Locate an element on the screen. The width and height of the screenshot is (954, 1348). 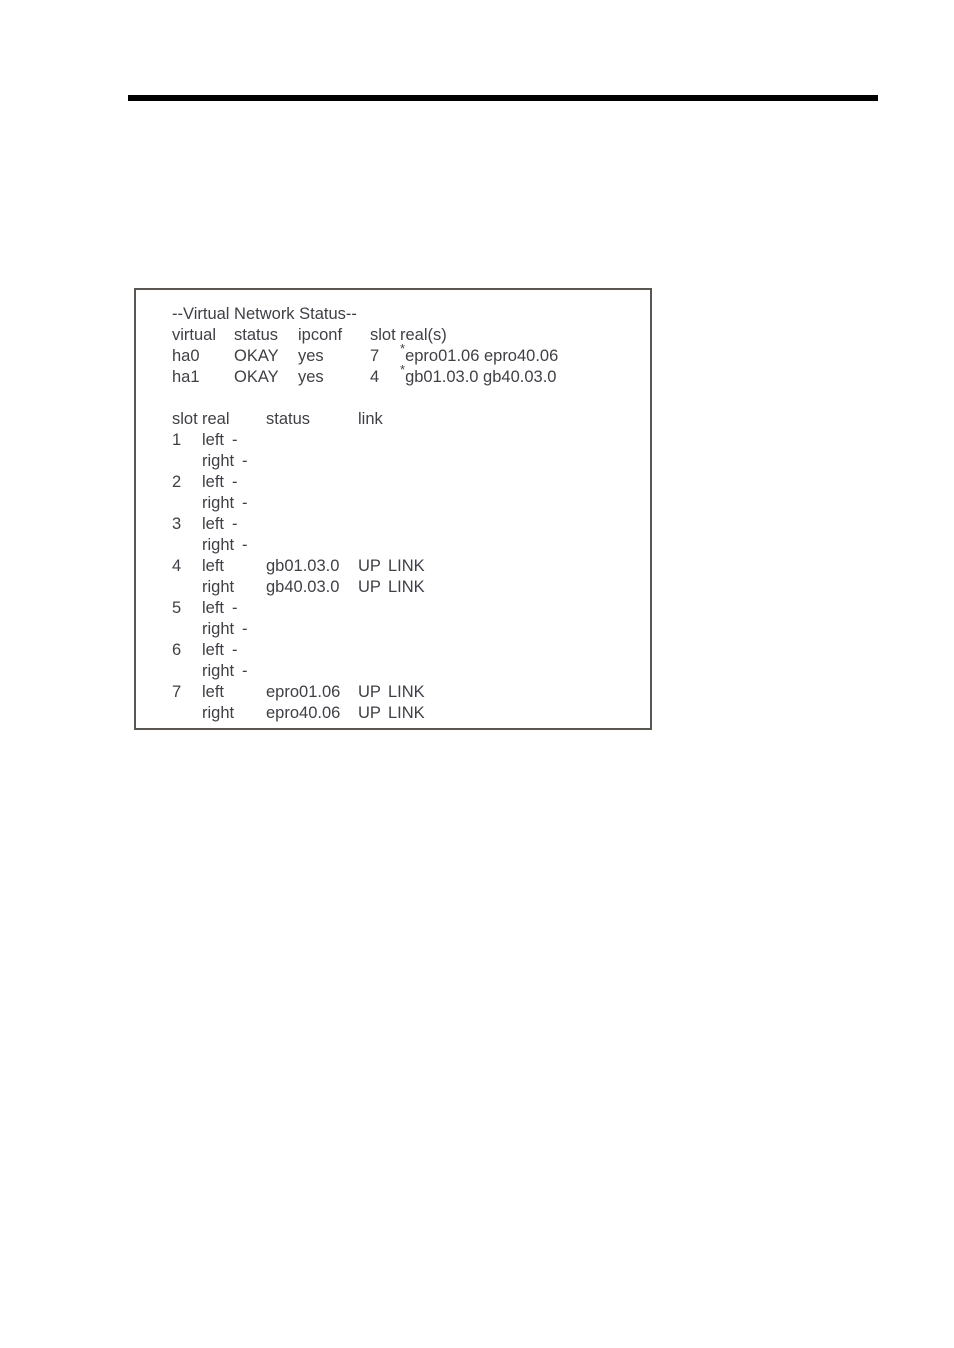
slot-header-status: status is located at coordinates (288, 419).